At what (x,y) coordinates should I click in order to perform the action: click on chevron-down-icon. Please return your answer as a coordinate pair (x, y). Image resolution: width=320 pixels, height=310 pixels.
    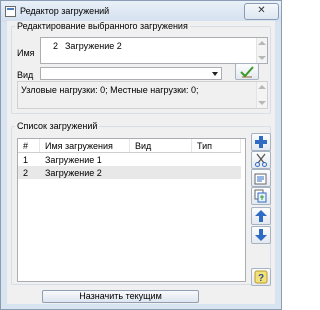
    Looking at the image, I should click on (215, 74).